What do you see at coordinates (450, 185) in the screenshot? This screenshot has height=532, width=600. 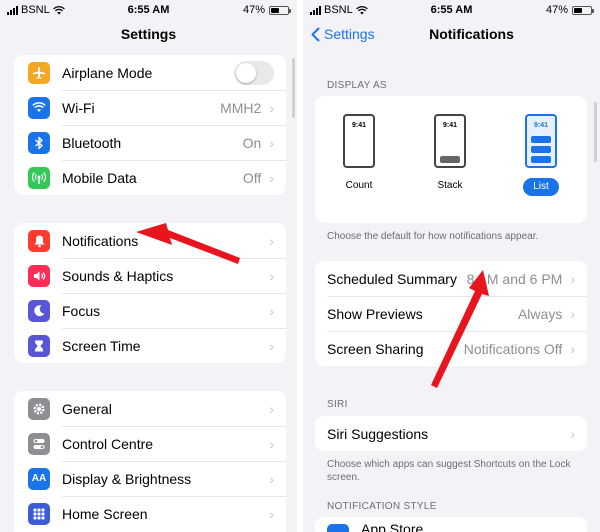 I see `option-label-stack: Stack` at bounding box center [450, 185].